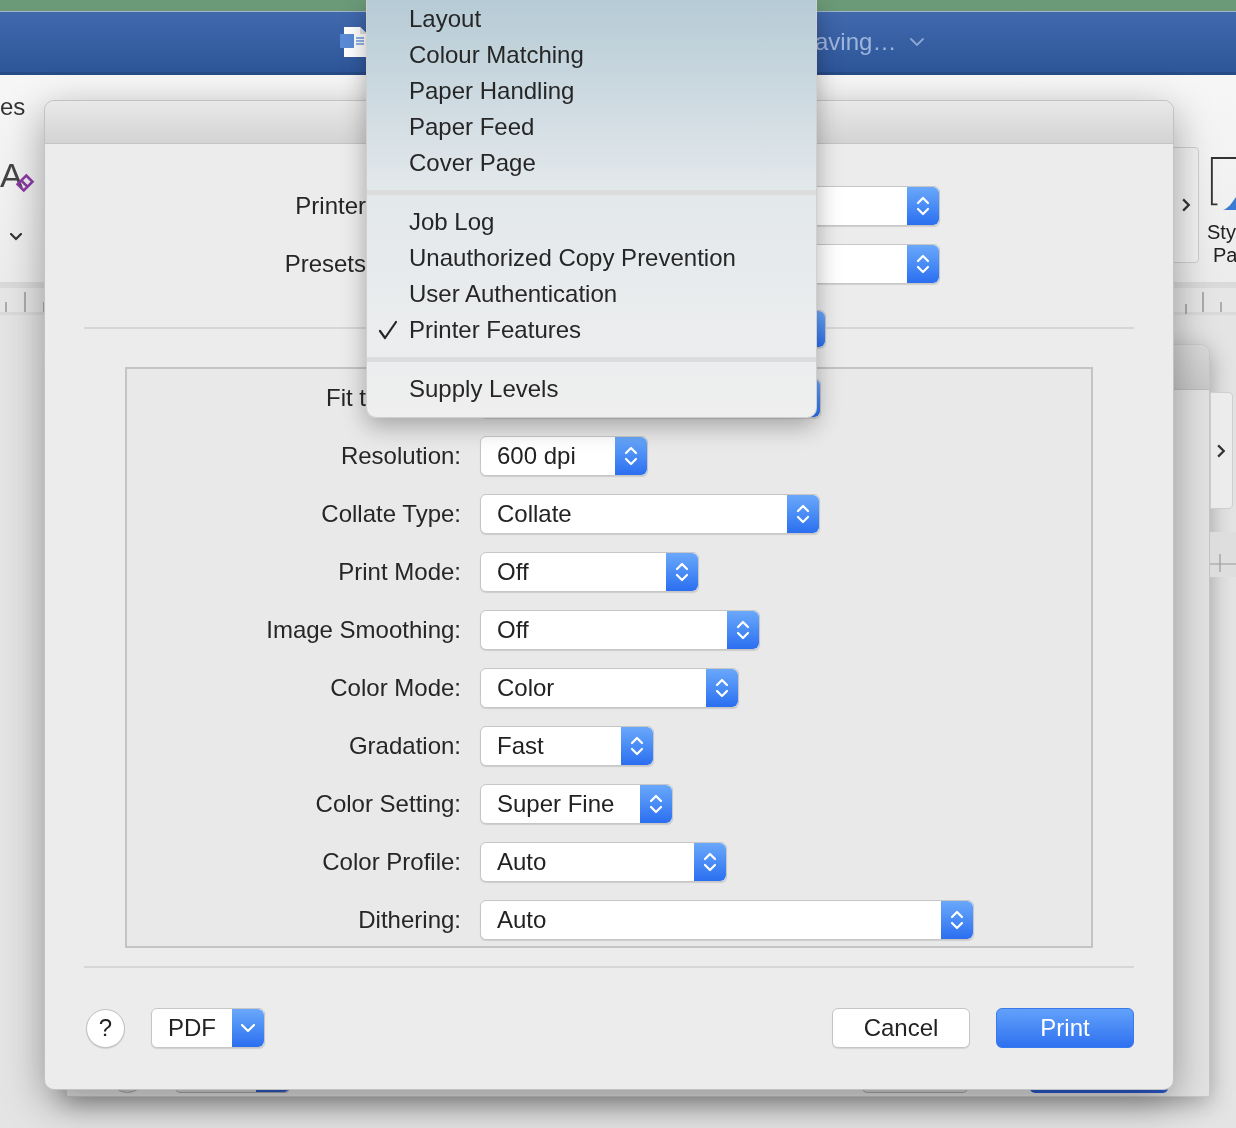  What do you see at coordinates (576, 804) in the screenshot?
I see `dropdown: Super Fine` at bounding box center [576, 804].